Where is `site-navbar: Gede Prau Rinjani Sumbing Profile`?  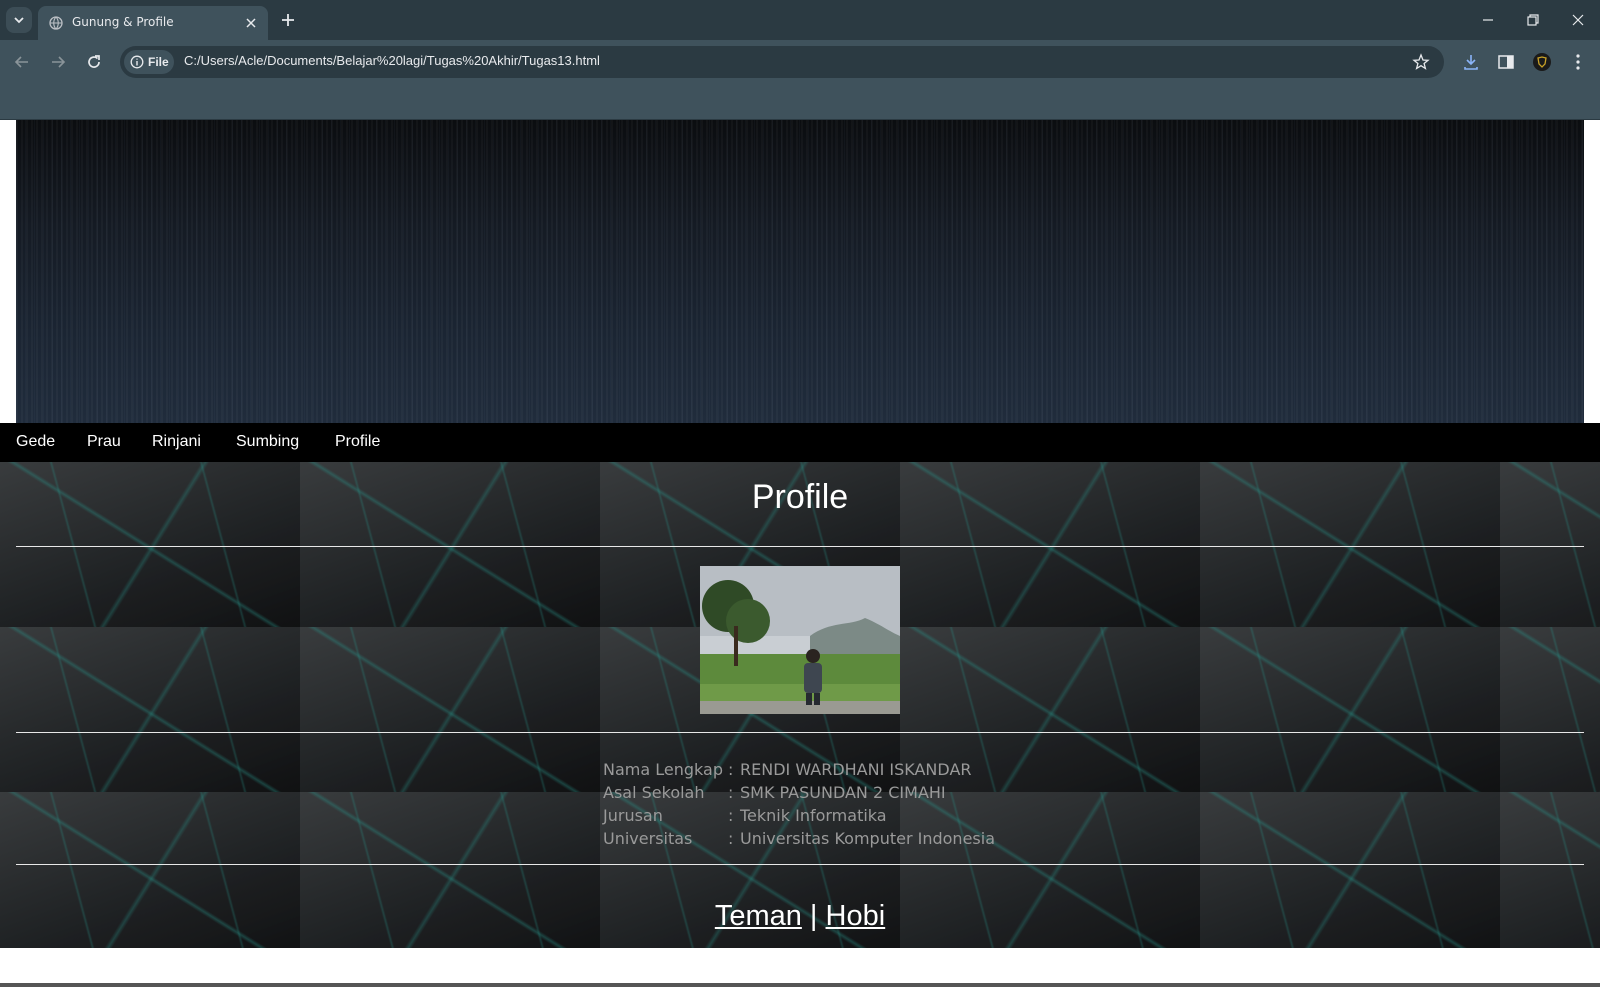 site-navbar: Gede Prau Rinjani Sumbing Profile is located at coordinates (800, 442).